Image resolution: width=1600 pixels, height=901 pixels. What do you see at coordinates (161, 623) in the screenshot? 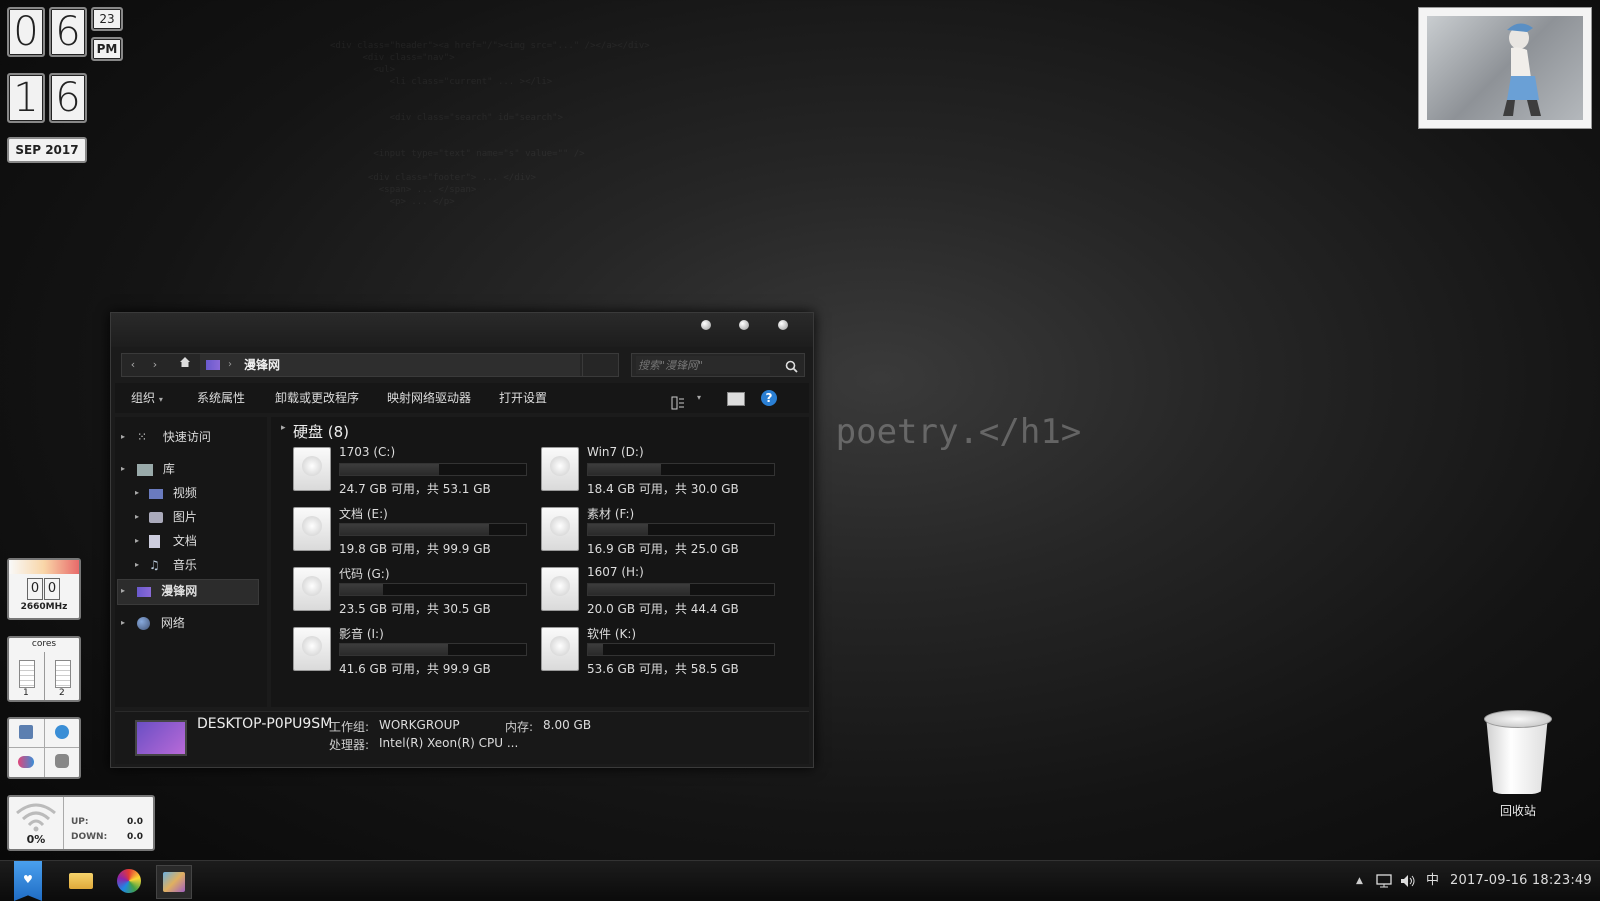
I see `sidebar-item-network: 网络` at bounding box center [161, 623].